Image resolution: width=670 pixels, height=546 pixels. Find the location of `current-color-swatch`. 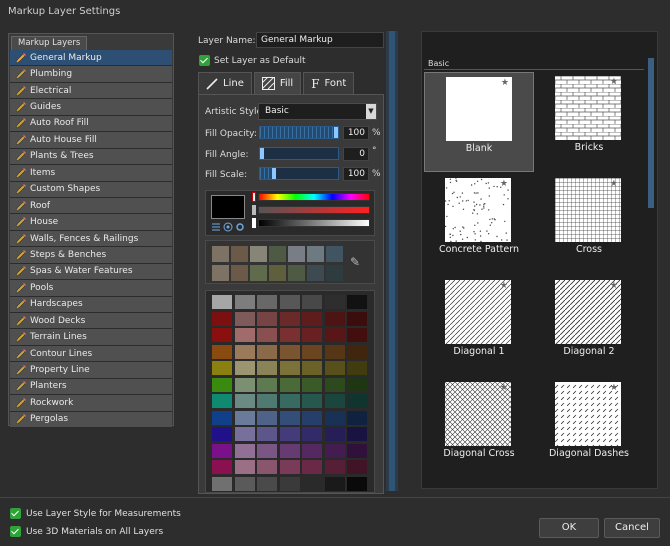

current-color-swatch is located at coordinates (228, 207).